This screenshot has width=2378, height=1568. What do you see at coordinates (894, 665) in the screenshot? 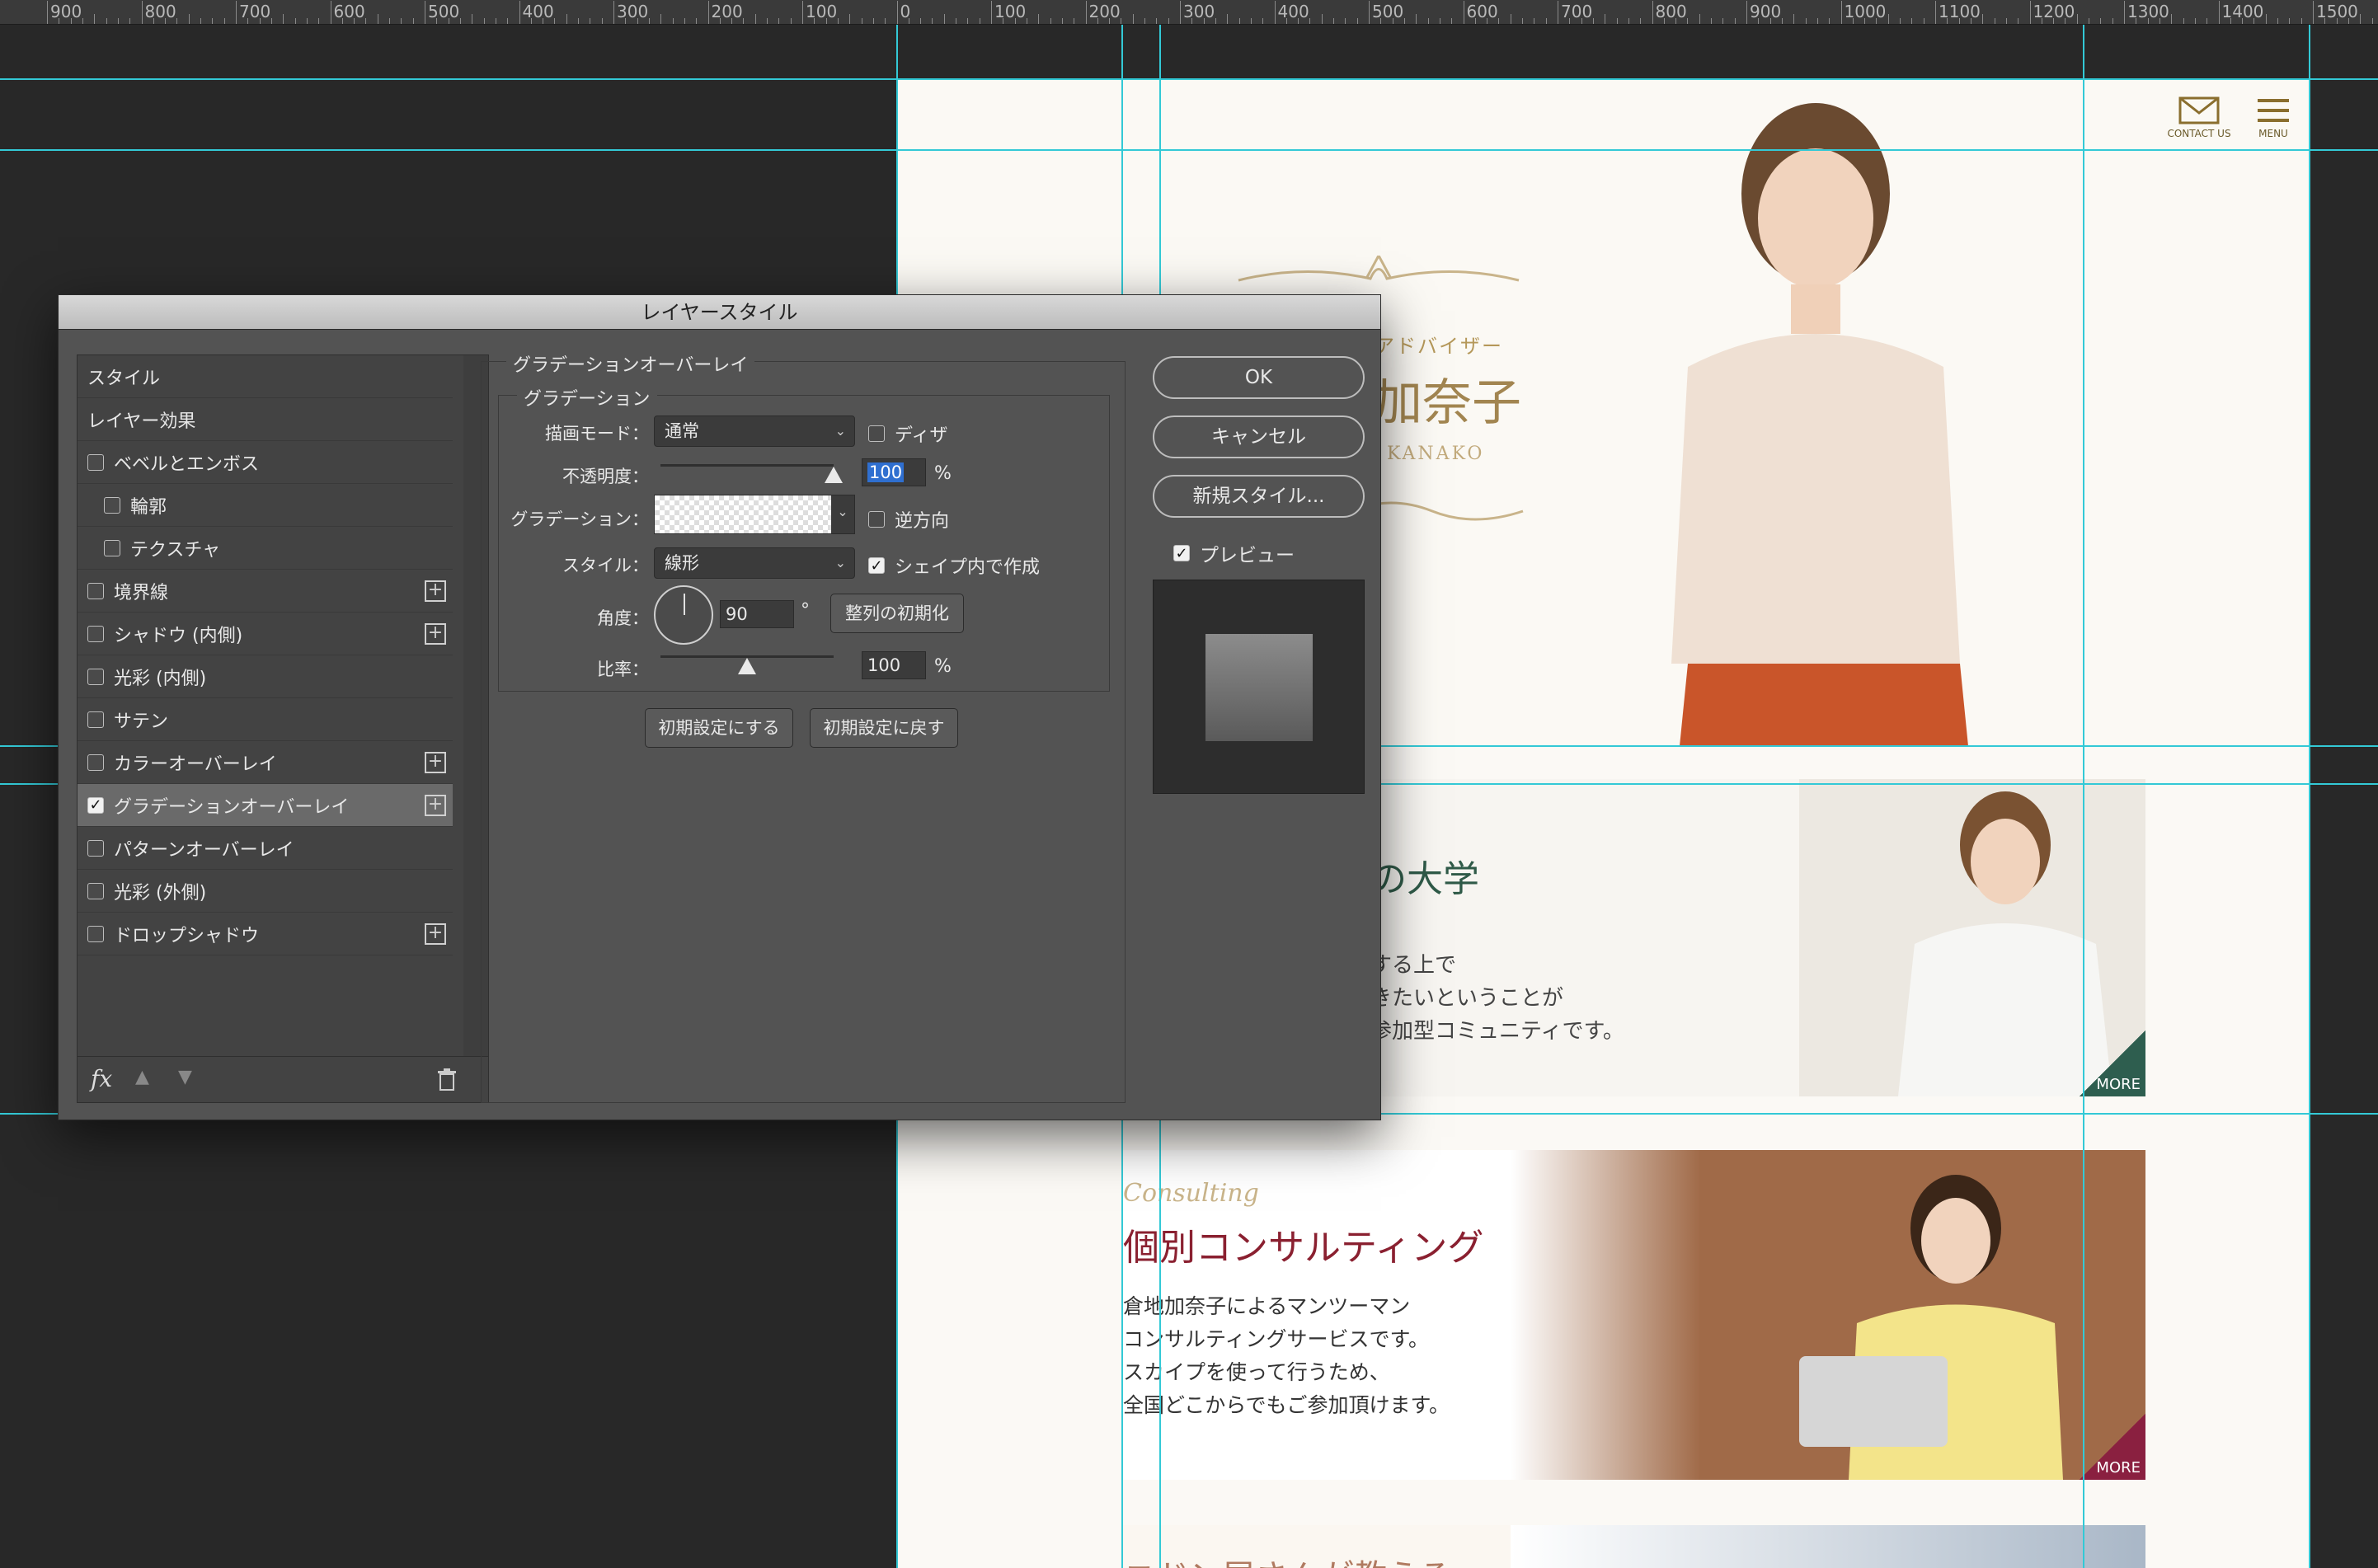
I see `scale-input: 100` at bounding box center [894, 665].